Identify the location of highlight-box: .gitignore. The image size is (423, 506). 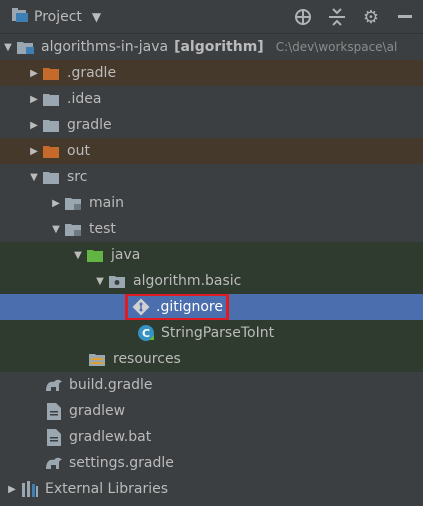
(177, 307).